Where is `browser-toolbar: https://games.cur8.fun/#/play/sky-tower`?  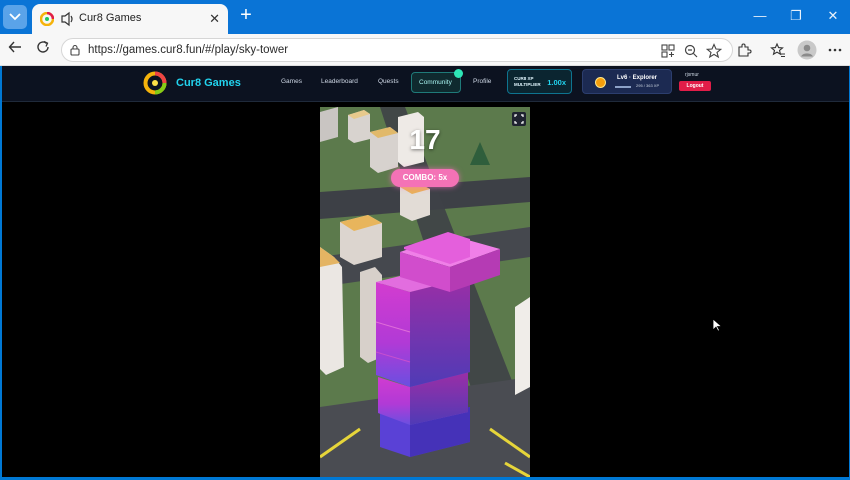
browser-toolbar: https://games.cur8.fun/#/play/sky-tower is located at coordinates (425, 50).